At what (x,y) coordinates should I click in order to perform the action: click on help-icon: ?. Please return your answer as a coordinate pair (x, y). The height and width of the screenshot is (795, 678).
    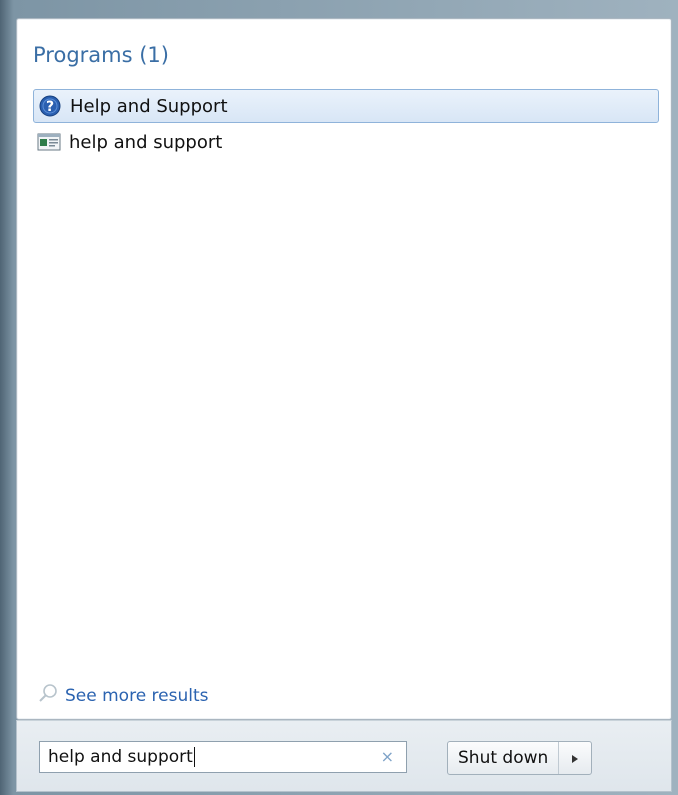
    Looking at the image, I should click on (50, 106).